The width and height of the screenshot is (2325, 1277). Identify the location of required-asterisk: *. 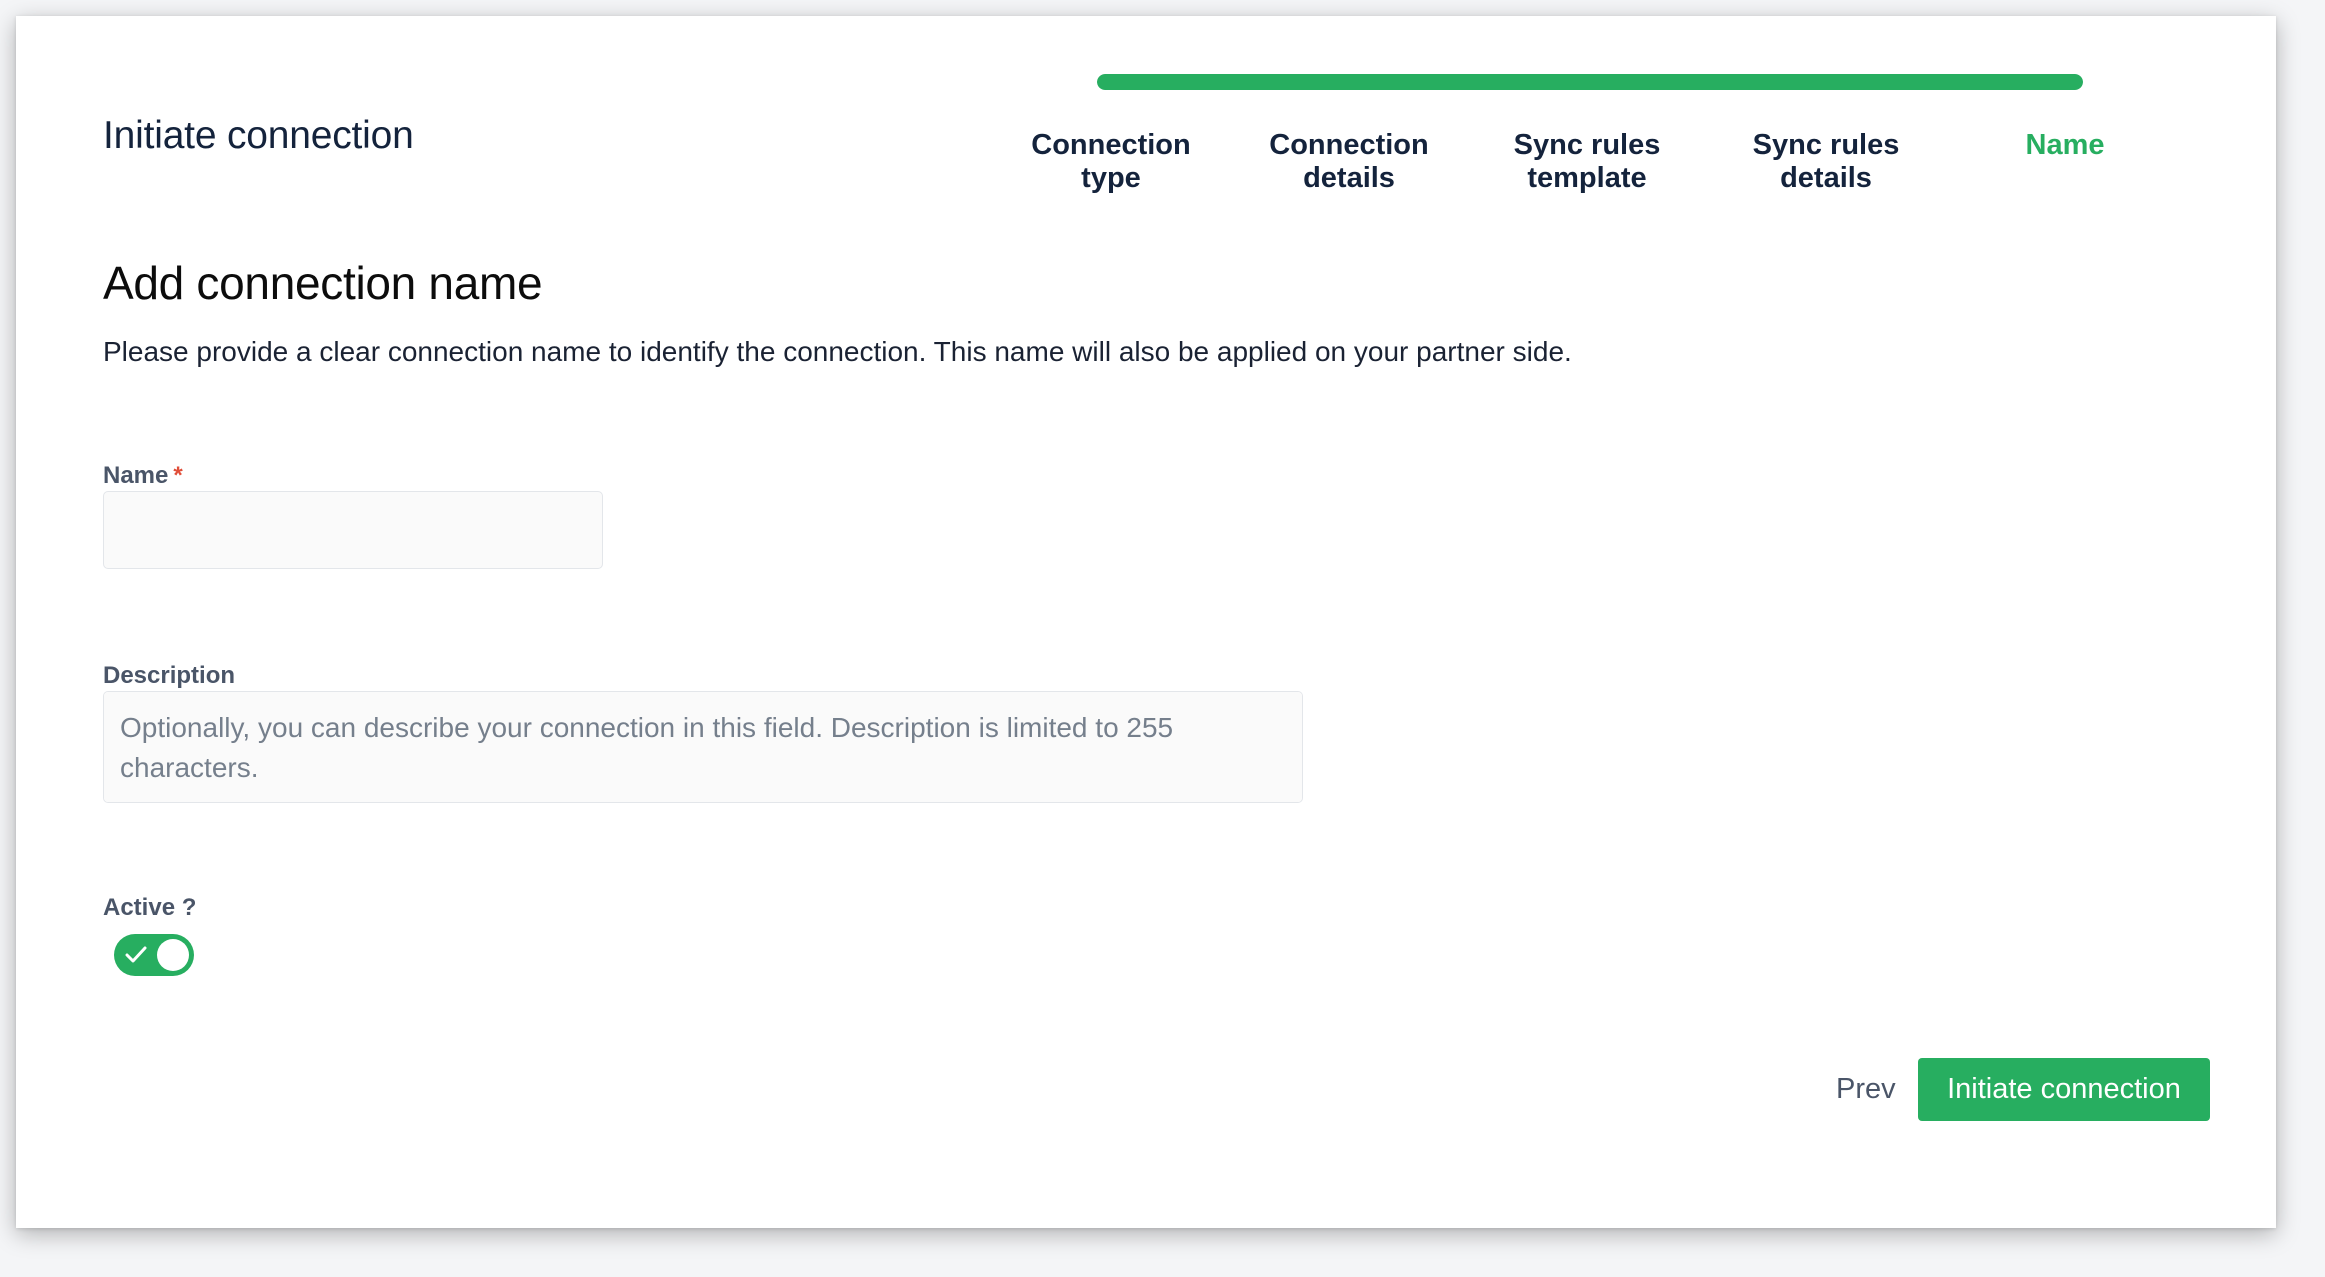
(178, 475).